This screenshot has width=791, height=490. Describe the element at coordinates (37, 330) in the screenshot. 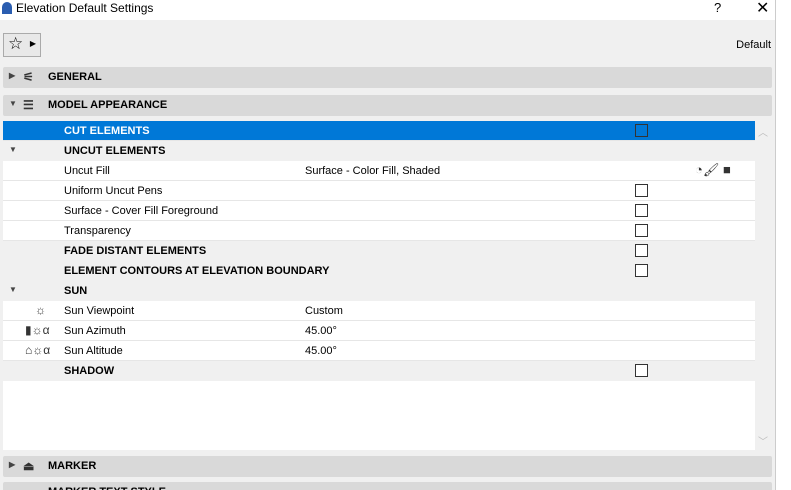

I see `sun-azimuth-icon: ▮☼α` at that location.